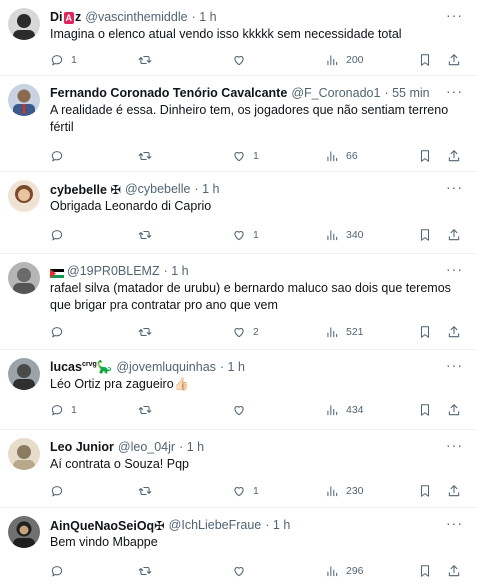  Describe the element at coordinates (136, 17) in the screenshot. I see `handle: @vascinthemiddle` at that location.